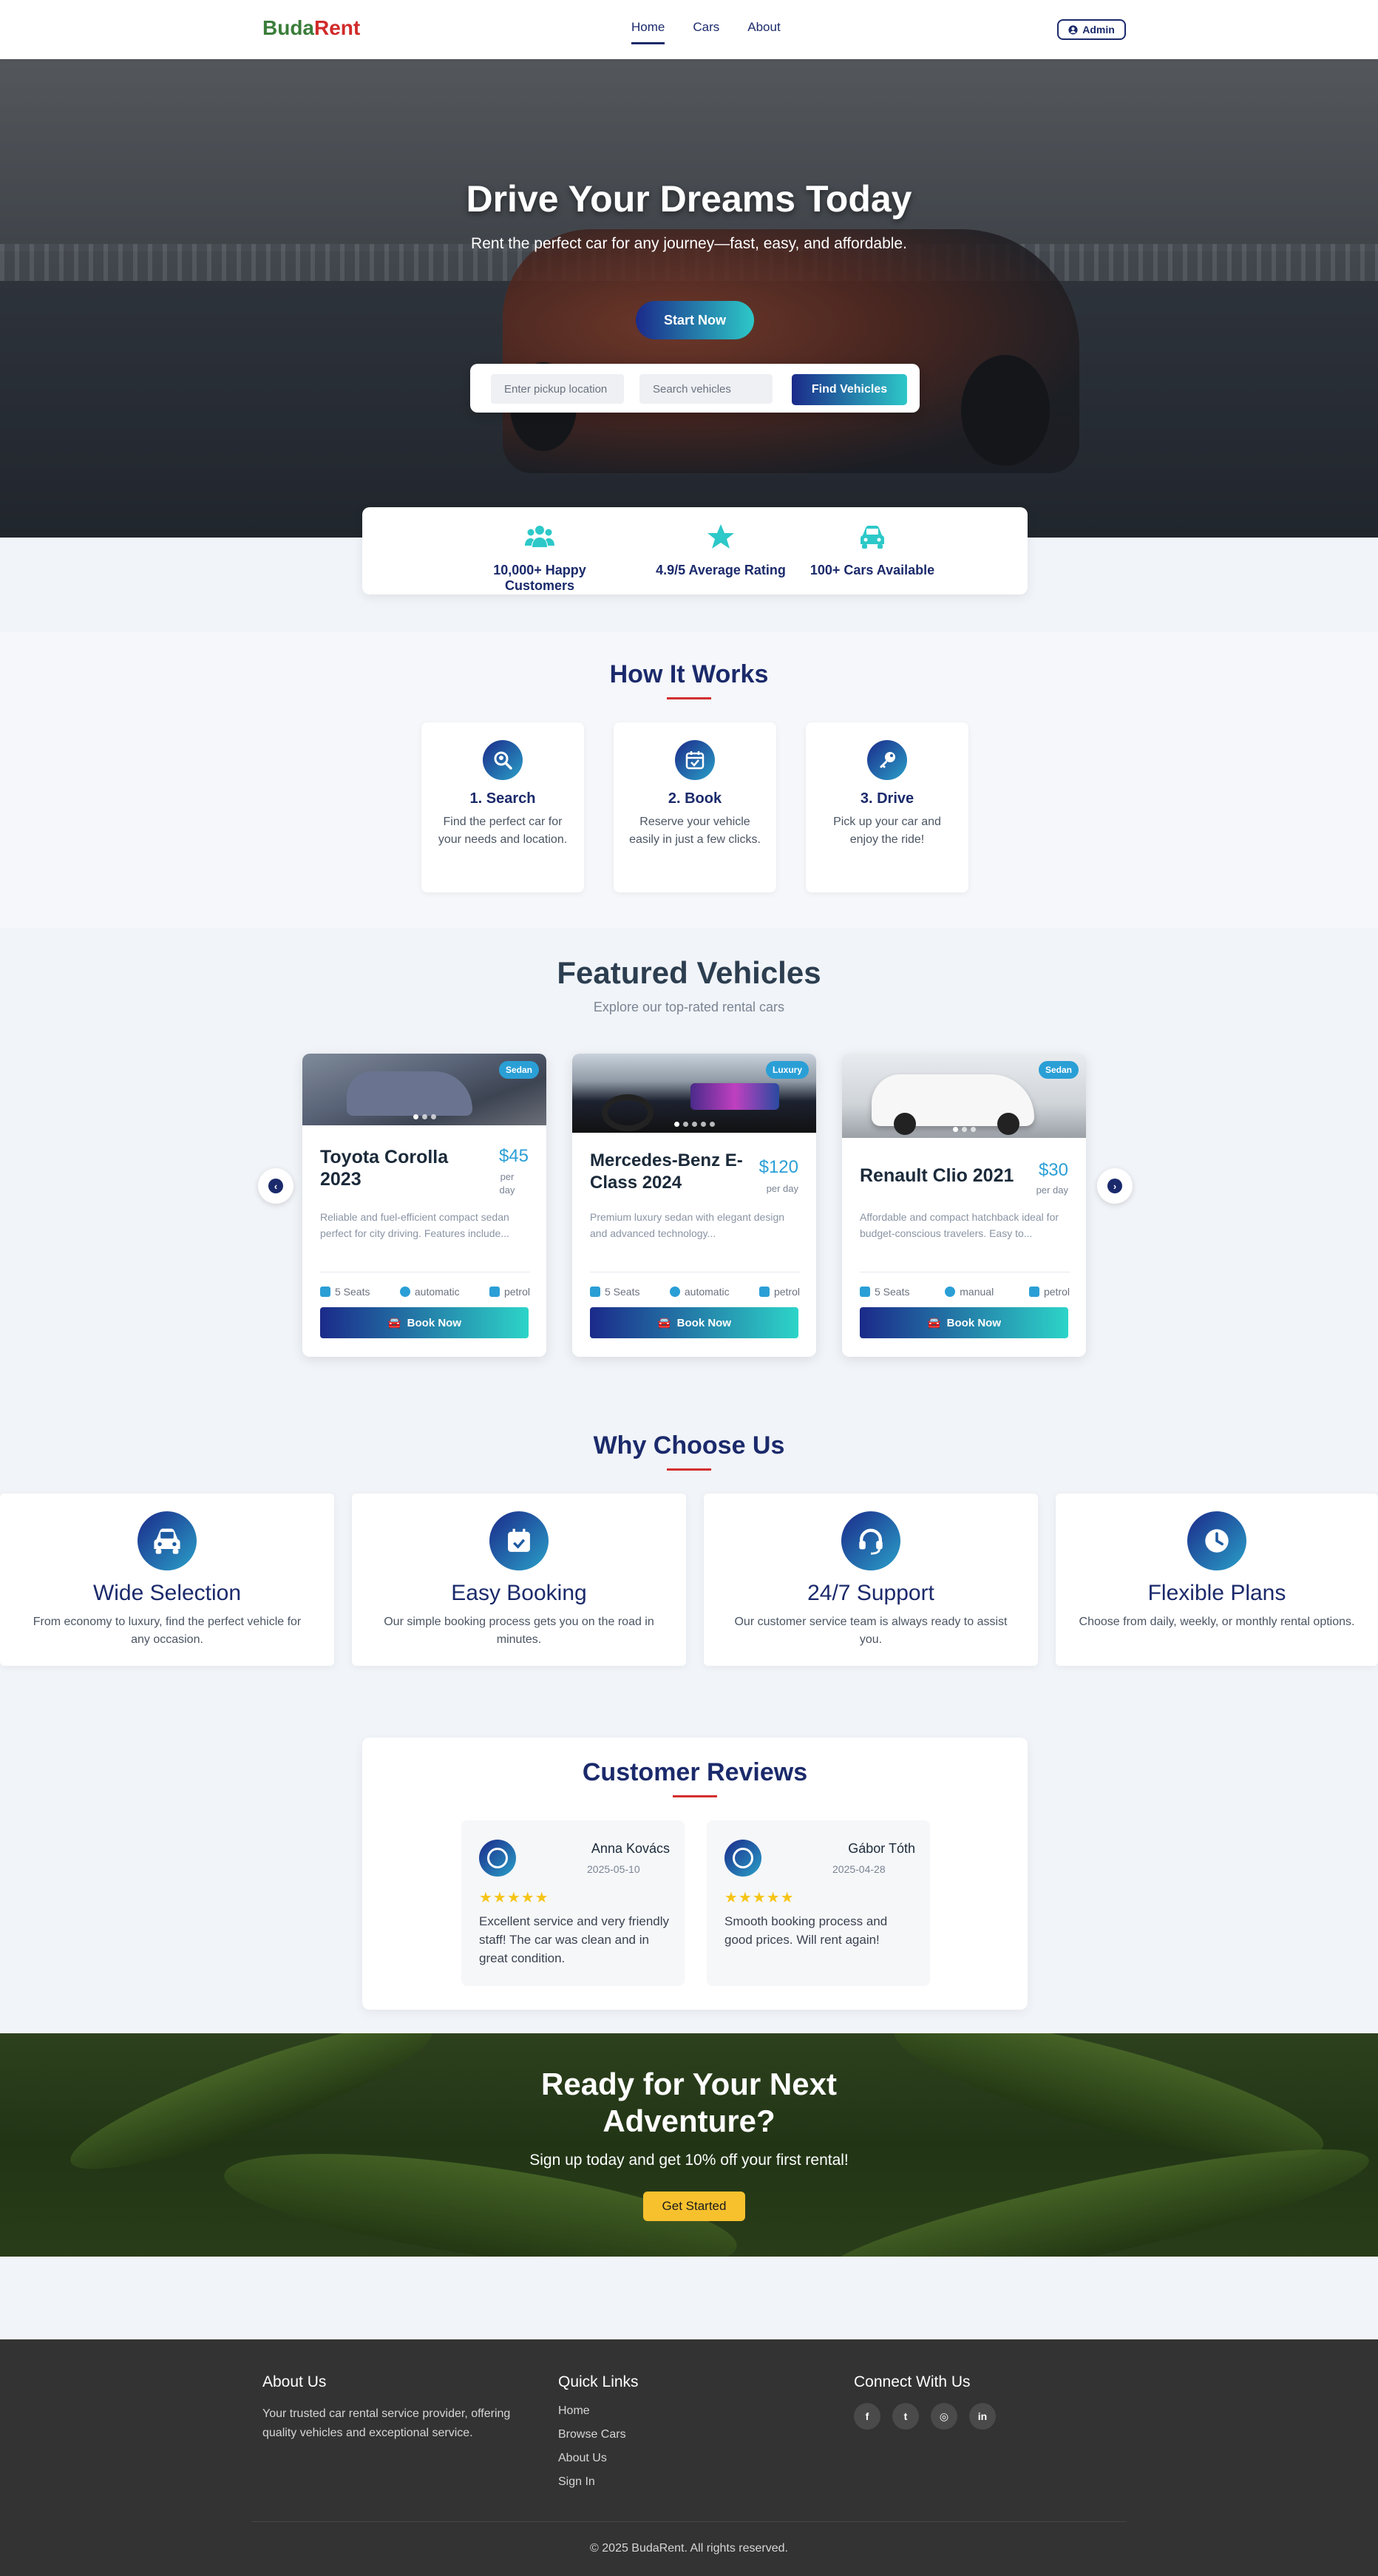  What do you see at coordinates (1115, 1186) in the screenshot?
I see `carousel-next-button: ›` at bounding box center [1115, 1186].